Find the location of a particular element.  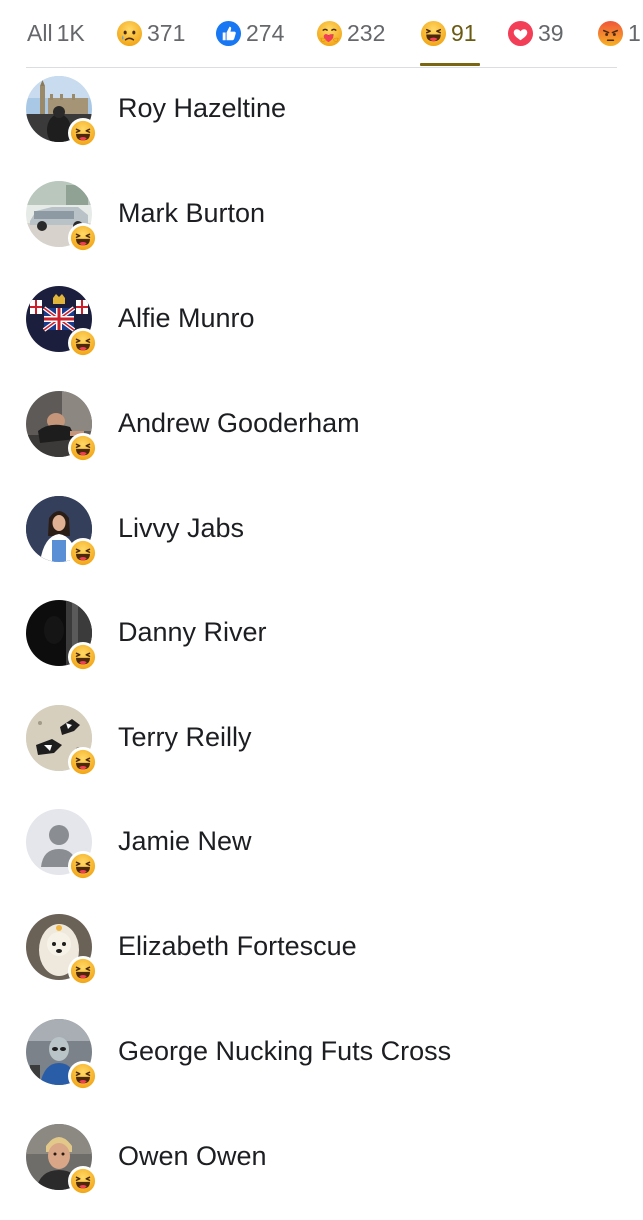

tab-care: 232 is located at coordinates (350, 33).